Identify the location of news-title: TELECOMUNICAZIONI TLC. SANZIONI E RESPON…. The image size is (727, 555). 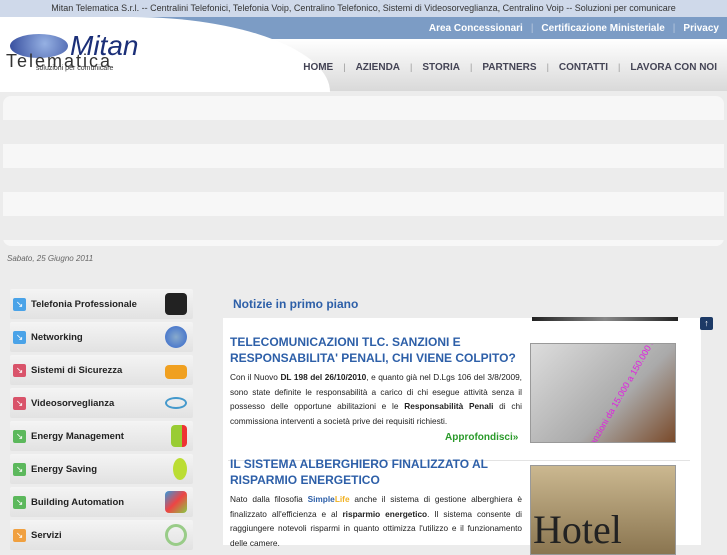
(375, 350).